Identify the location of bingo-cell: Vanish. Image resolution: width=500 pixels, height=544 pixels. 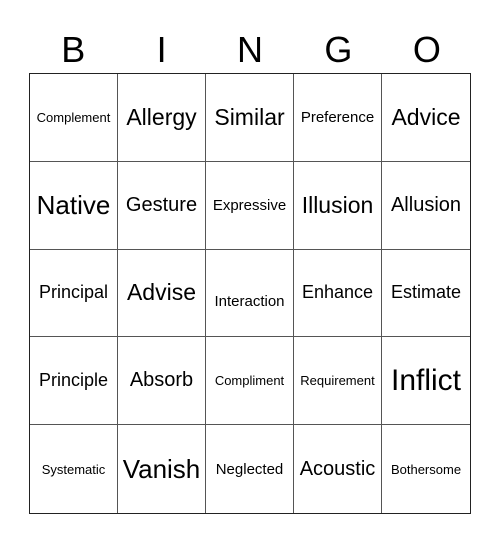
(162, 469).